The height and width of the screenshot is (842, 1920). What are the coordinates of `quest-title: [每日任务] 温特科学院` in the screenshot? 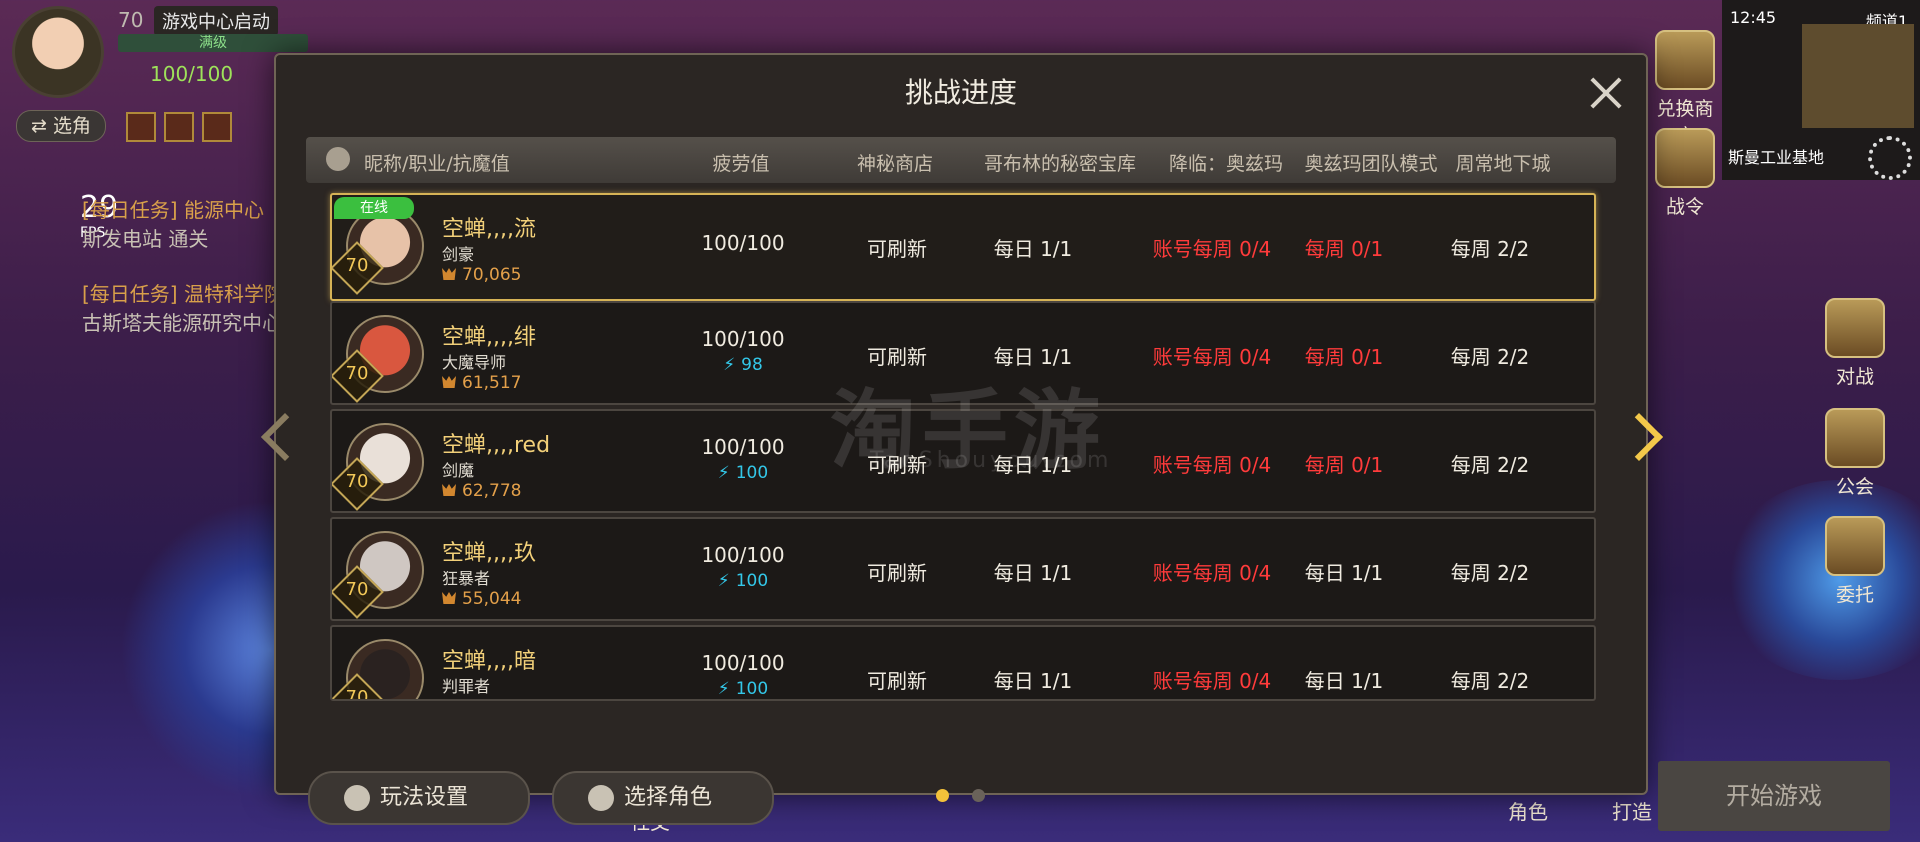 It's located at (183, 294).